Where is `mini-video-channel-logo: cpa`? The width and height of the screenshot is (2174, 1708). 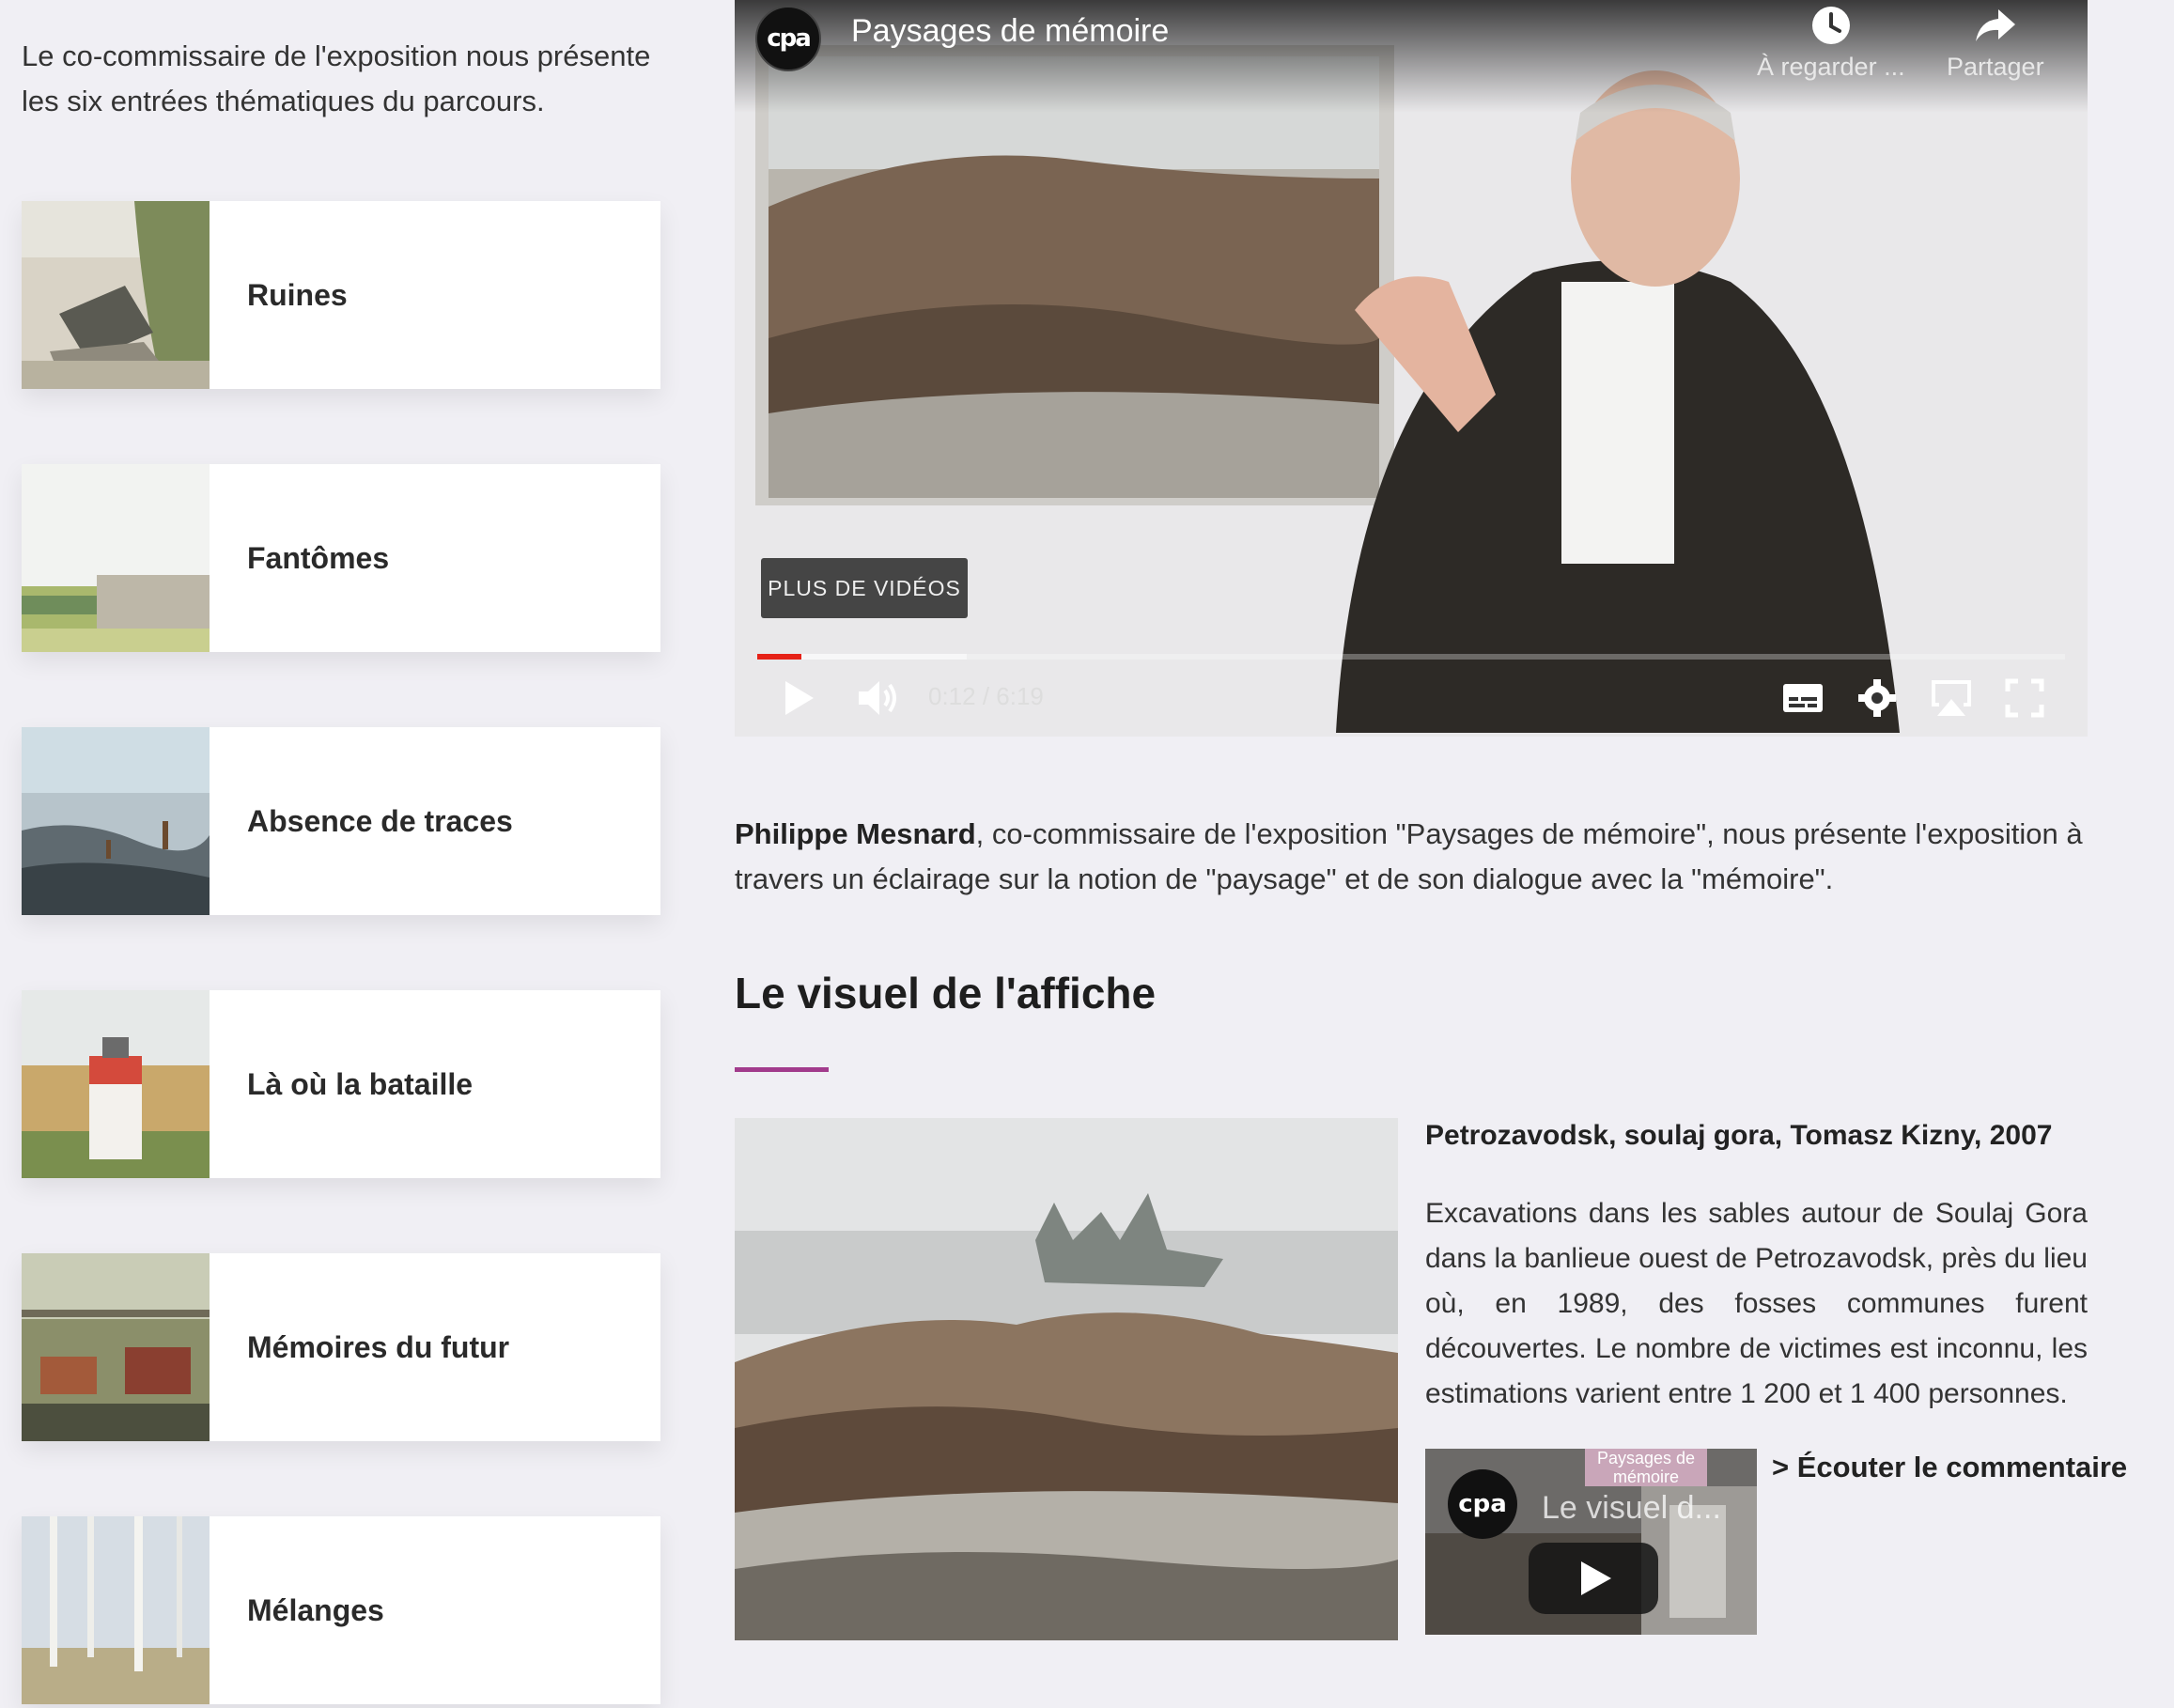 mini-video-channel-logo: cpa is located at coordinates (1482, 1504).